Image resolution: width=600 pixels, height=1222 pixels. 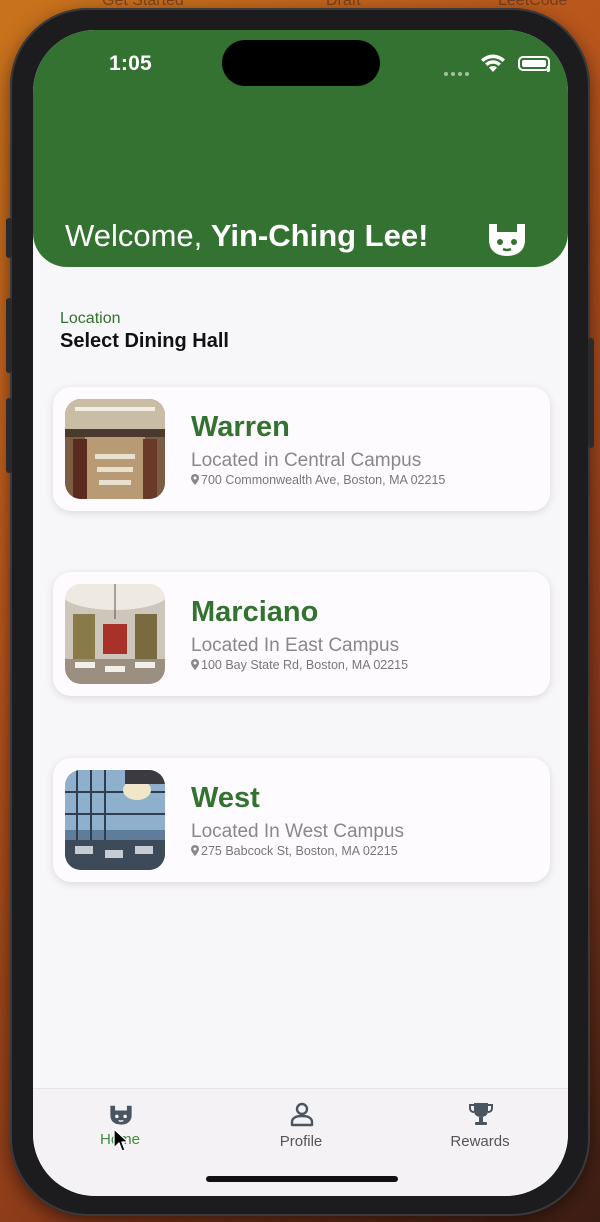 I want to click on user-name: Yin-Ching Lee!, so click(x=319, y=235).